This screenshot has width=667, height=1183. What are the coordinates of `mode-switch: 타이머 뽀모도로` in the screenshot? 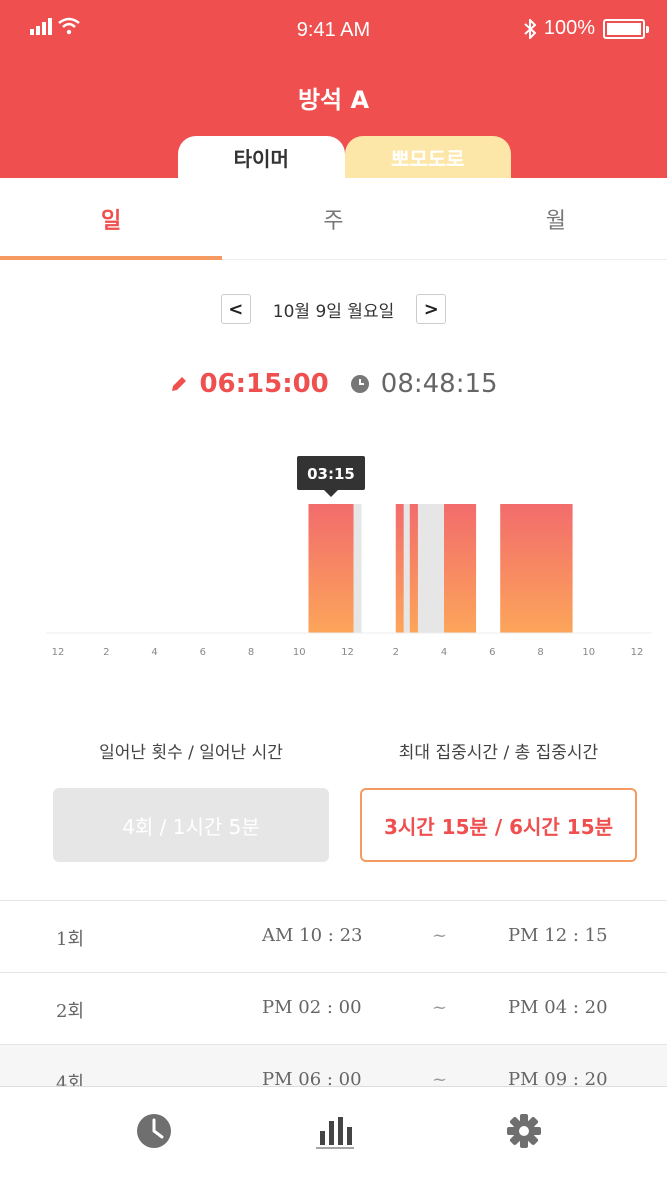 It's located at (344, 157).